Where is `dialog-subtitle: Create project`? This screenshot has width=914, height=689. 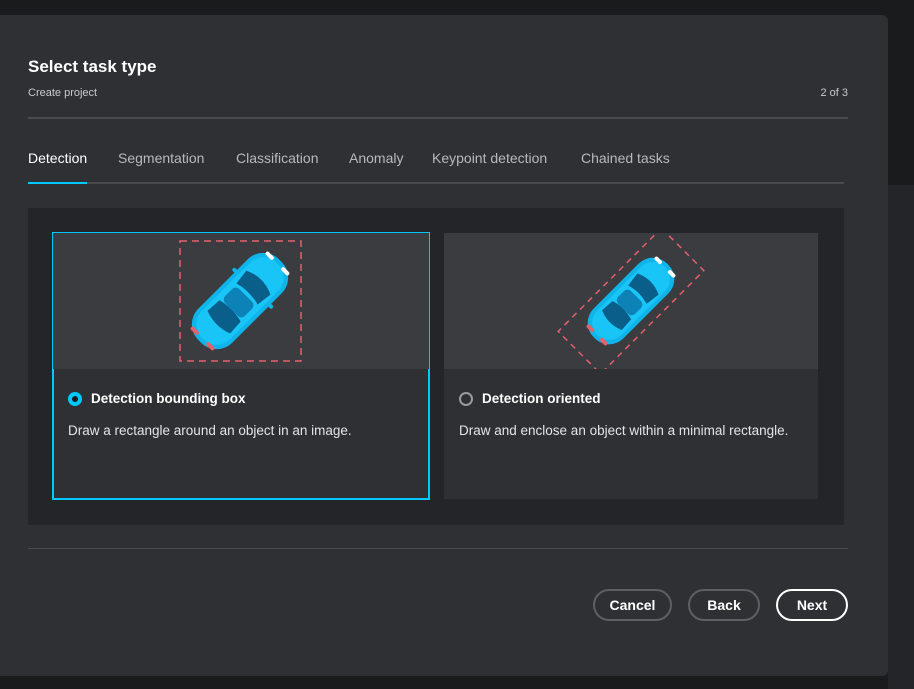
dialog-subtitle: Create project is located at coordinates (63, 93).